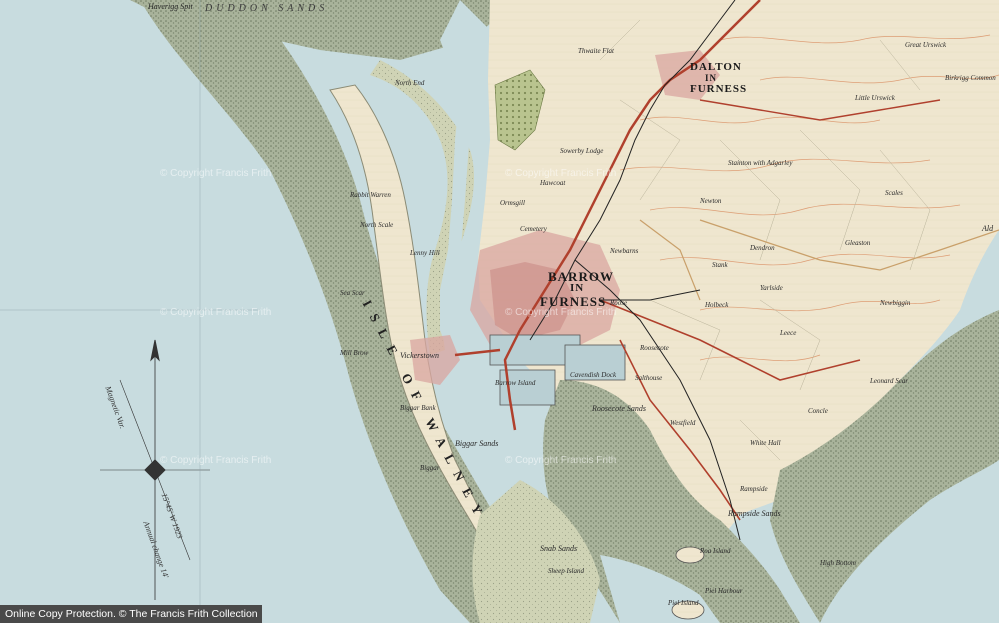 This screenshot has width=999, height=623. I want to click on place-label: Barrow Island, so click(515, 383).